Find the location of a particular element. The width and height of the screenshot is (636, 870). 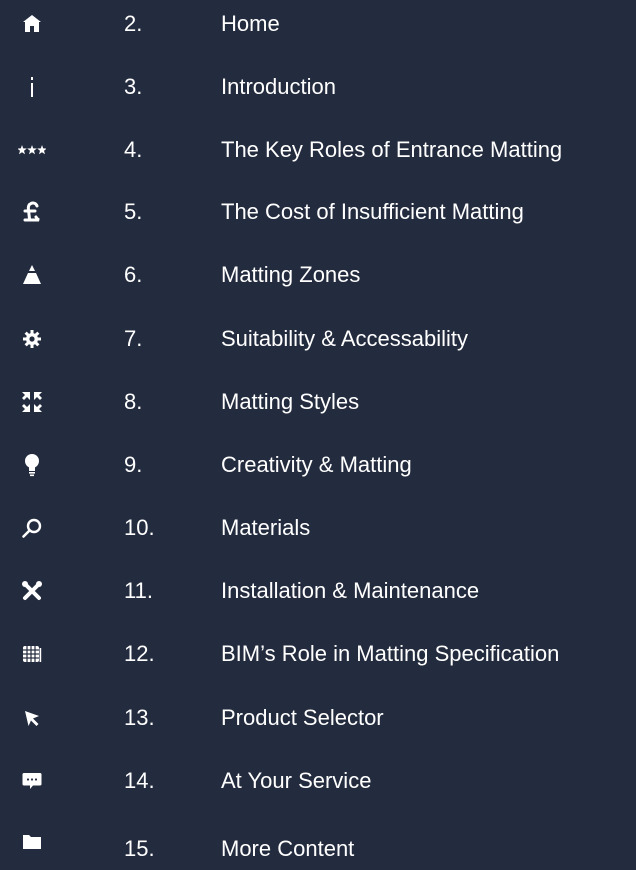

toc-number: 8. is located at coordinates (133, 401).